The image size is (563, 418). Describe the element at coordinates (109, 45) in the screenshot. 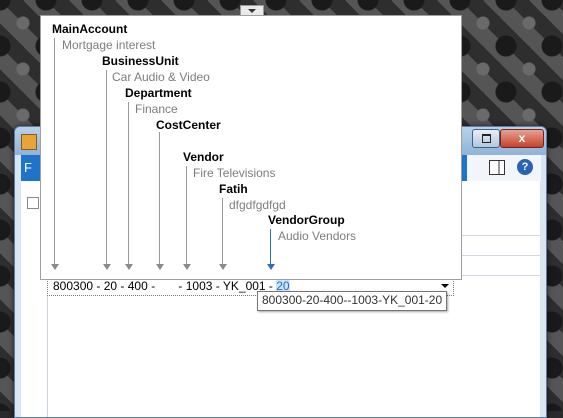

I see `segment-desc-mainaccount: Mortgage interest` at that location.